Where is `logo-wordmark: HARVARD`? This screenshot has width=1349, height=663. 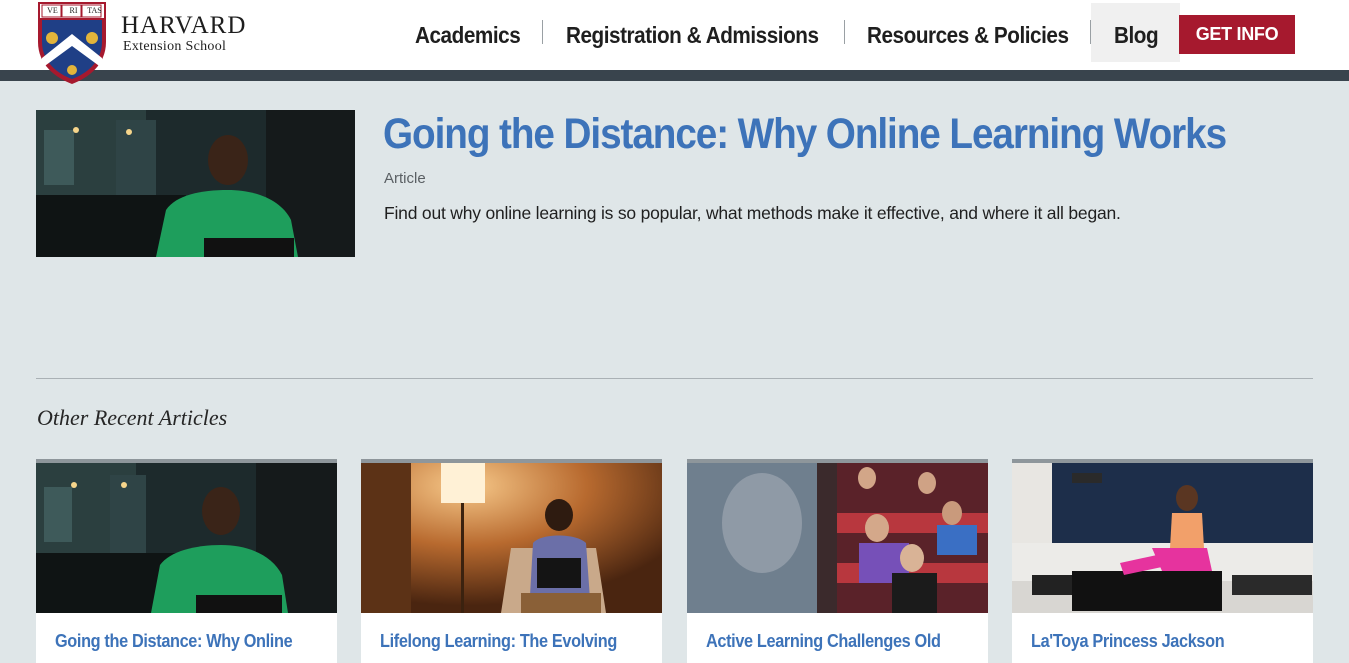
logo-wordmark: HARVARD is located at coordinates (183, 26).